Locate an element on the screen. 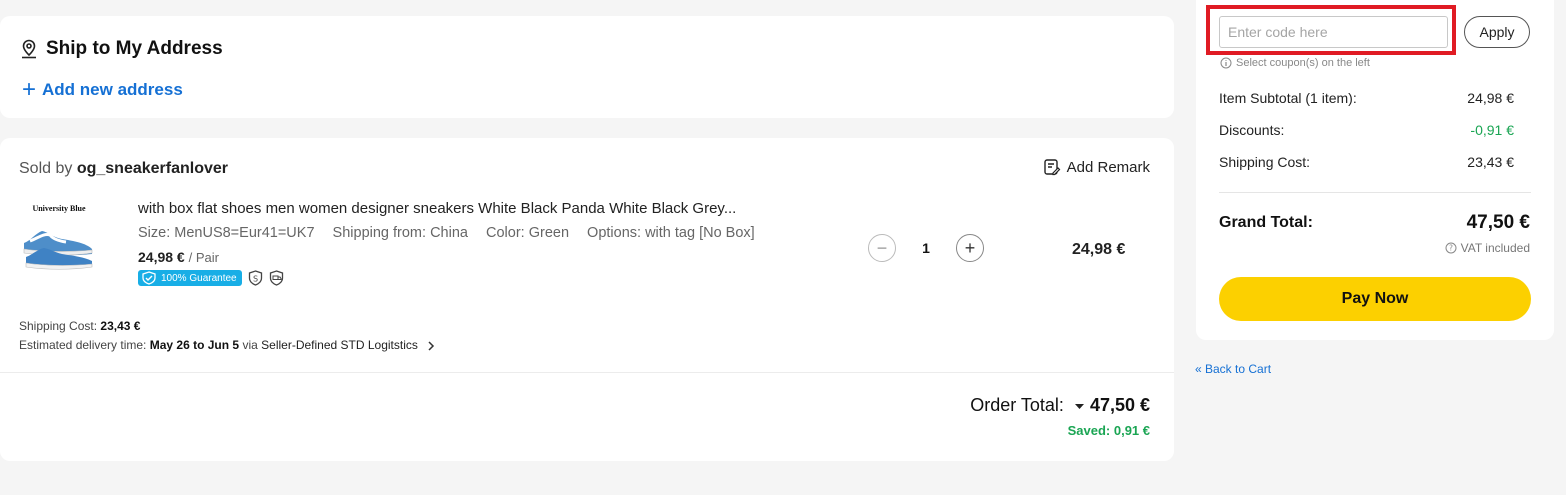  sold-by: Sold by og_sneakerfanlover is located at coordinates (123, 169).